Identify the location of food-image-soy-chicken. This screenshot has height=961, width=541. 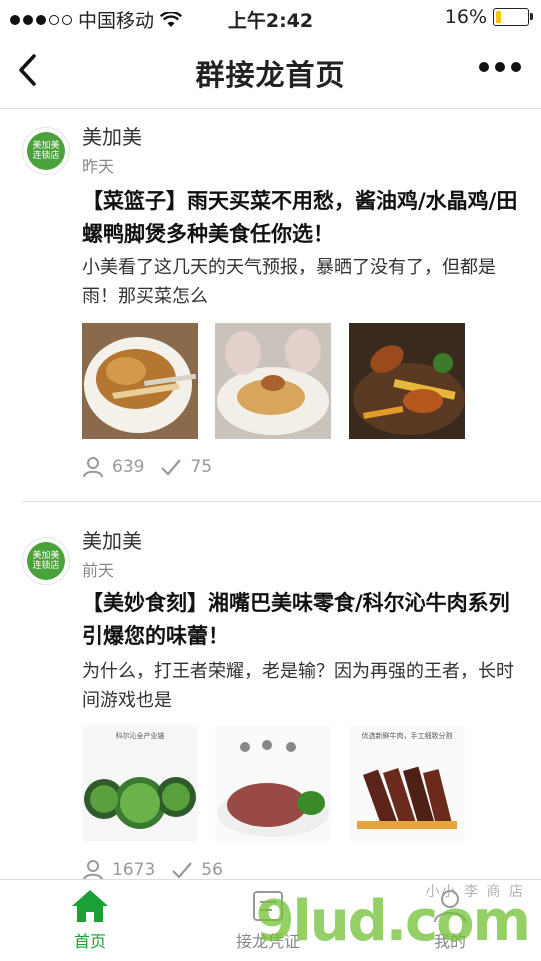
(140, 381).